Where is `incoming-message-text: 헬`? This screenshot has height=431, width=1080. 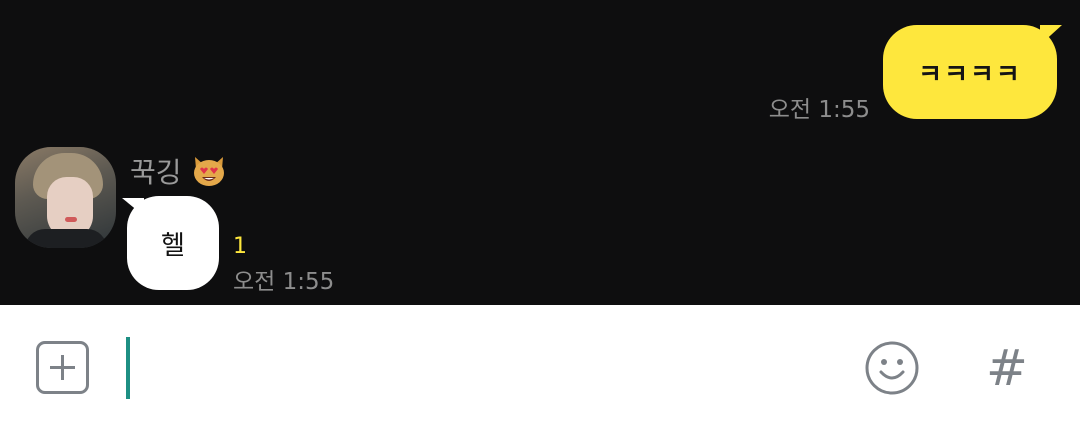
incoming-message-text: 헬 is located at coordinates (173, 245).